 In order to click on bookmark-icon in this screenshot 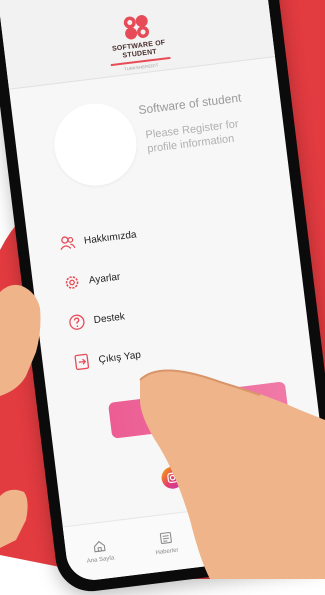, I will do `click(232, 530)`.